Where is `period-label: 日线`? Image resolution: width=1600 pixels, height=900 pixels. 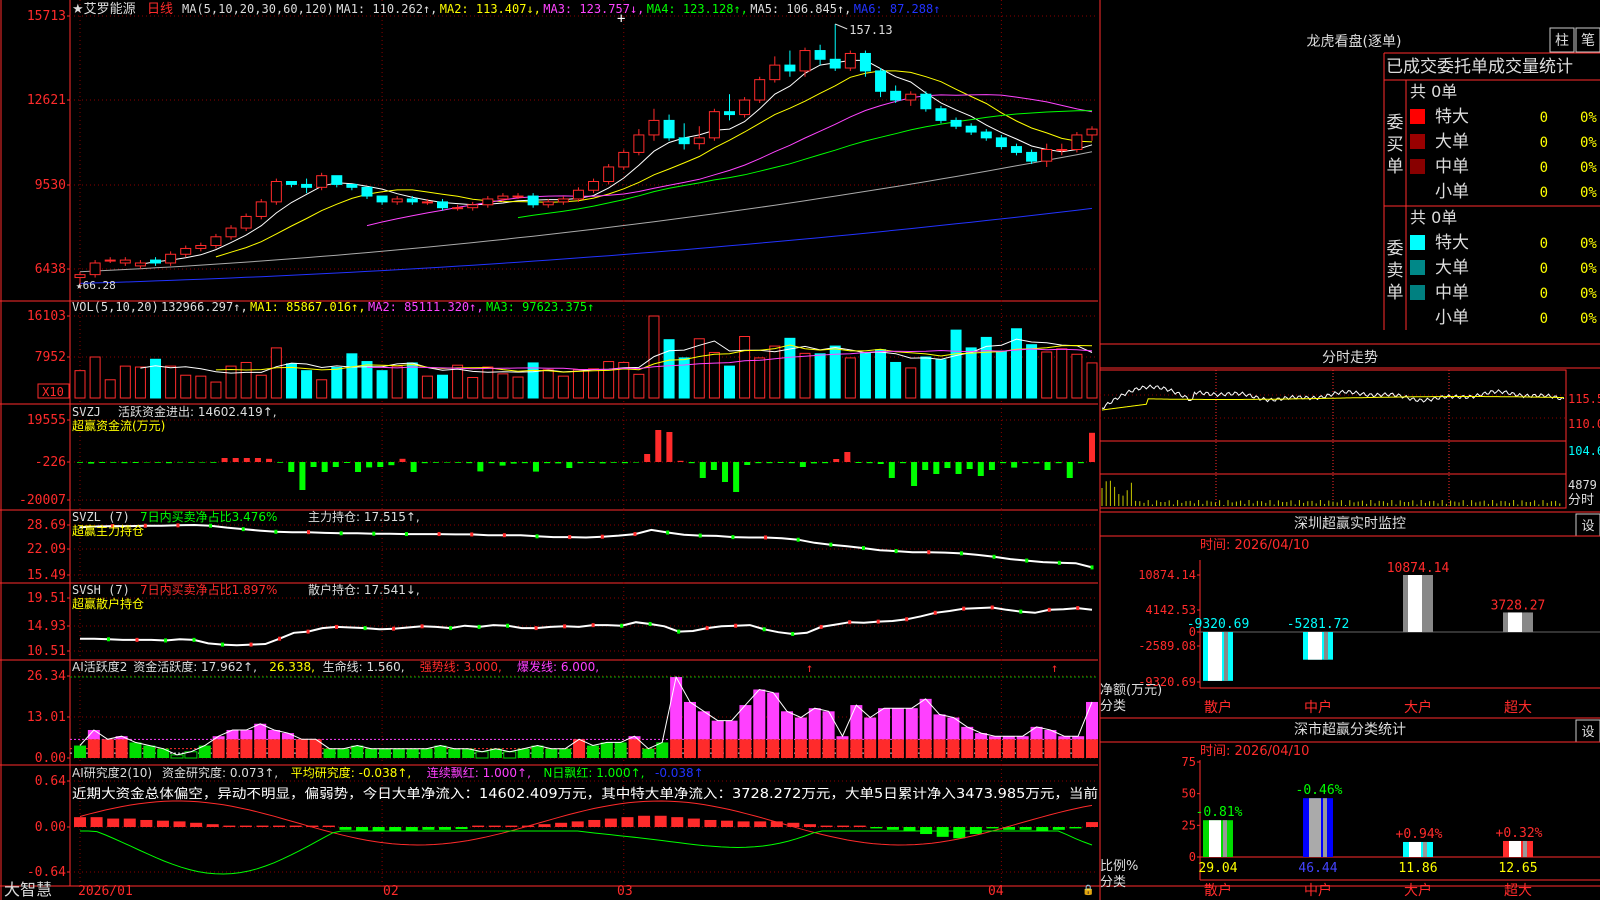
period-label: 日线 is located at coordinates (160, 9).